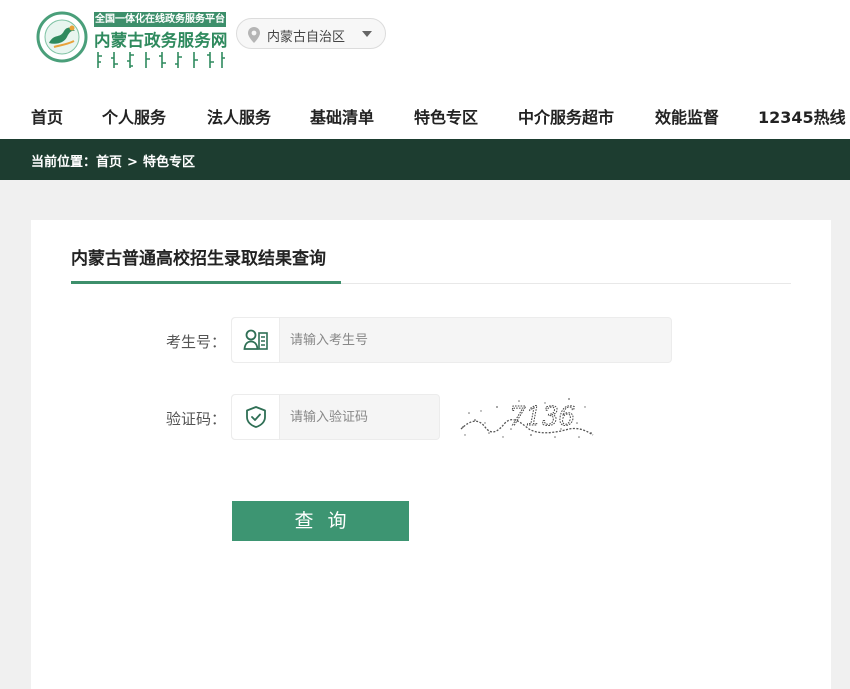 The image size is (850, 689). I want to click on nav-item-intermediary-market: 中介服务超市, so click(566, 116).